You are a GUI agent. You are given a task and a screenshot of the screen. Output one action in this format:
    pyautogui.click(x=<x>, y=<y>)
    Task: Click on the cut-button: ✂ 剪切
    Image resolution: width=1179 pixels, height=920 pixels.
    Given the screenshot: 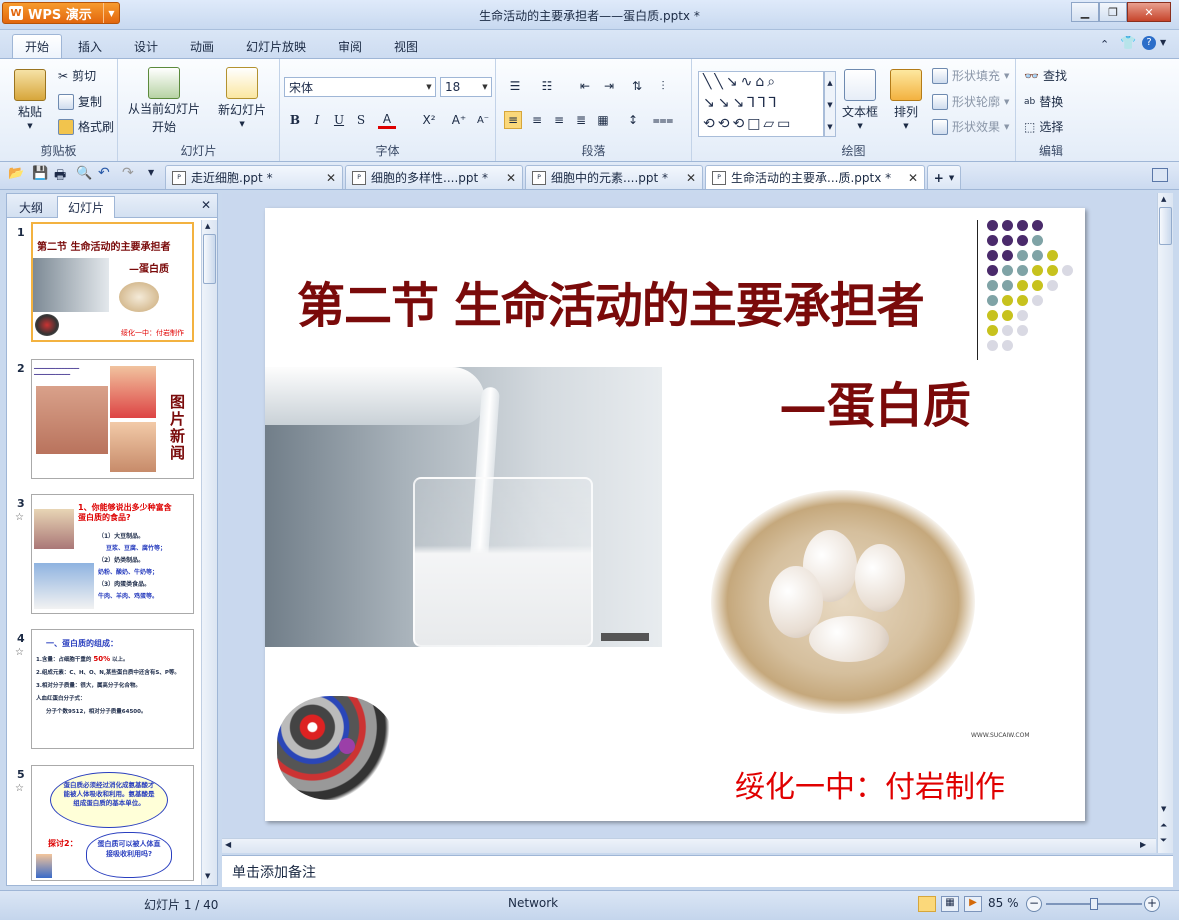 What is the action you would take?
    pyautogui.click(x=77, y=75)
    